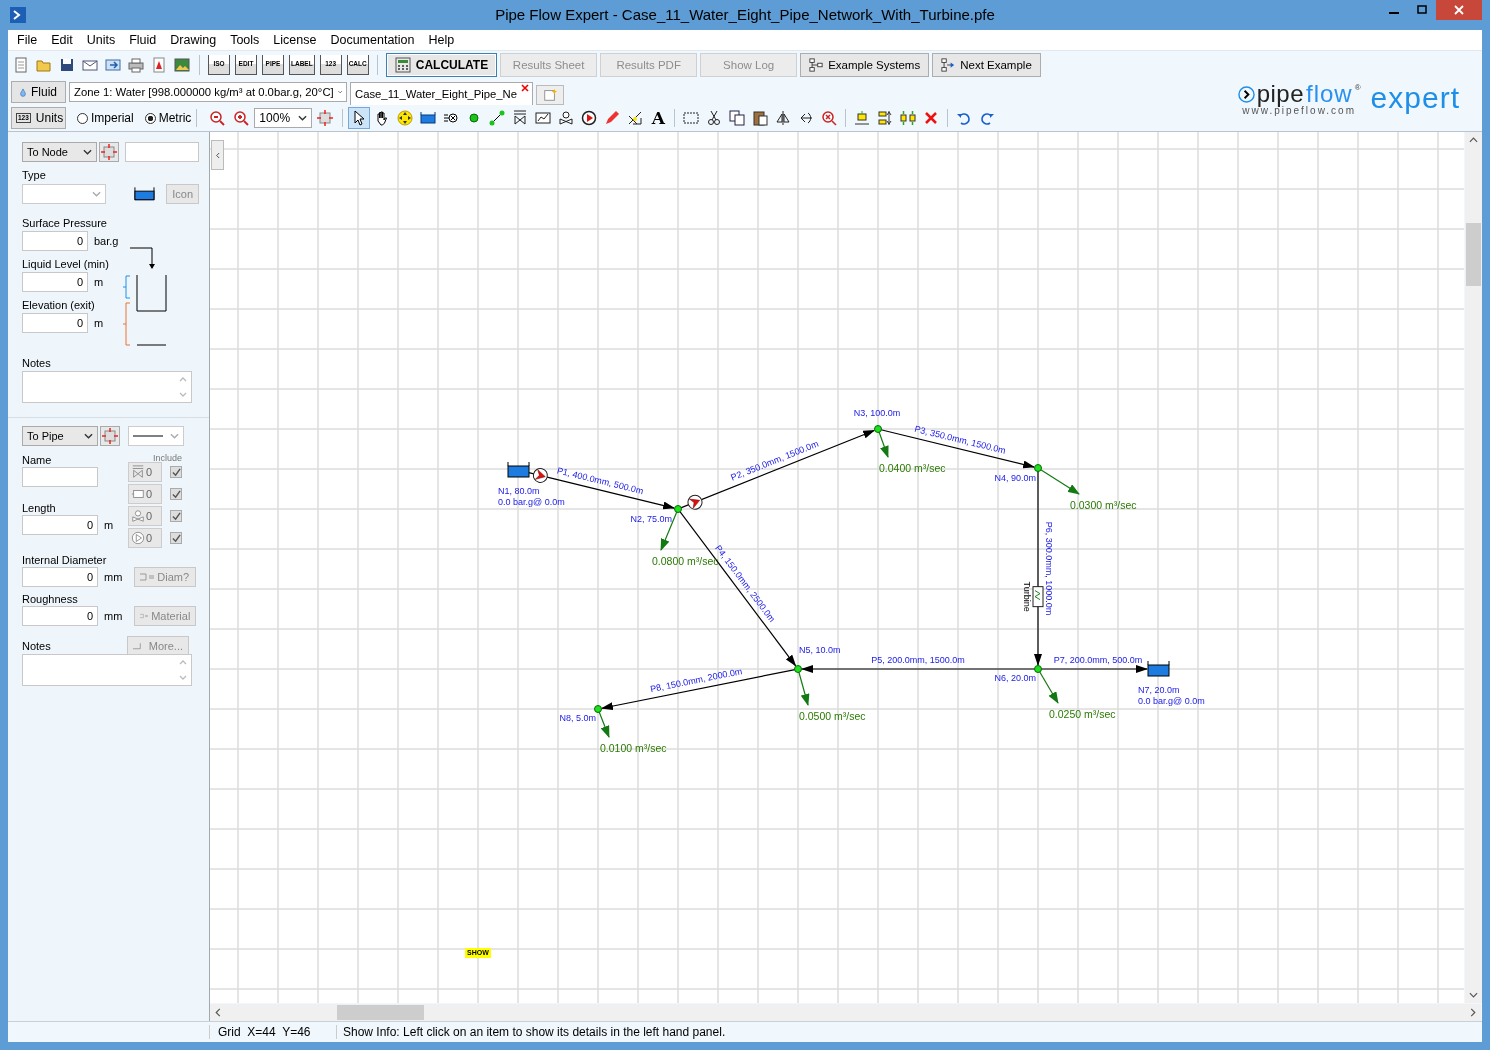 This screenshot has height=1050, width=1490. I want to click on node-label: N5, 10.0m, so click(820, 650).